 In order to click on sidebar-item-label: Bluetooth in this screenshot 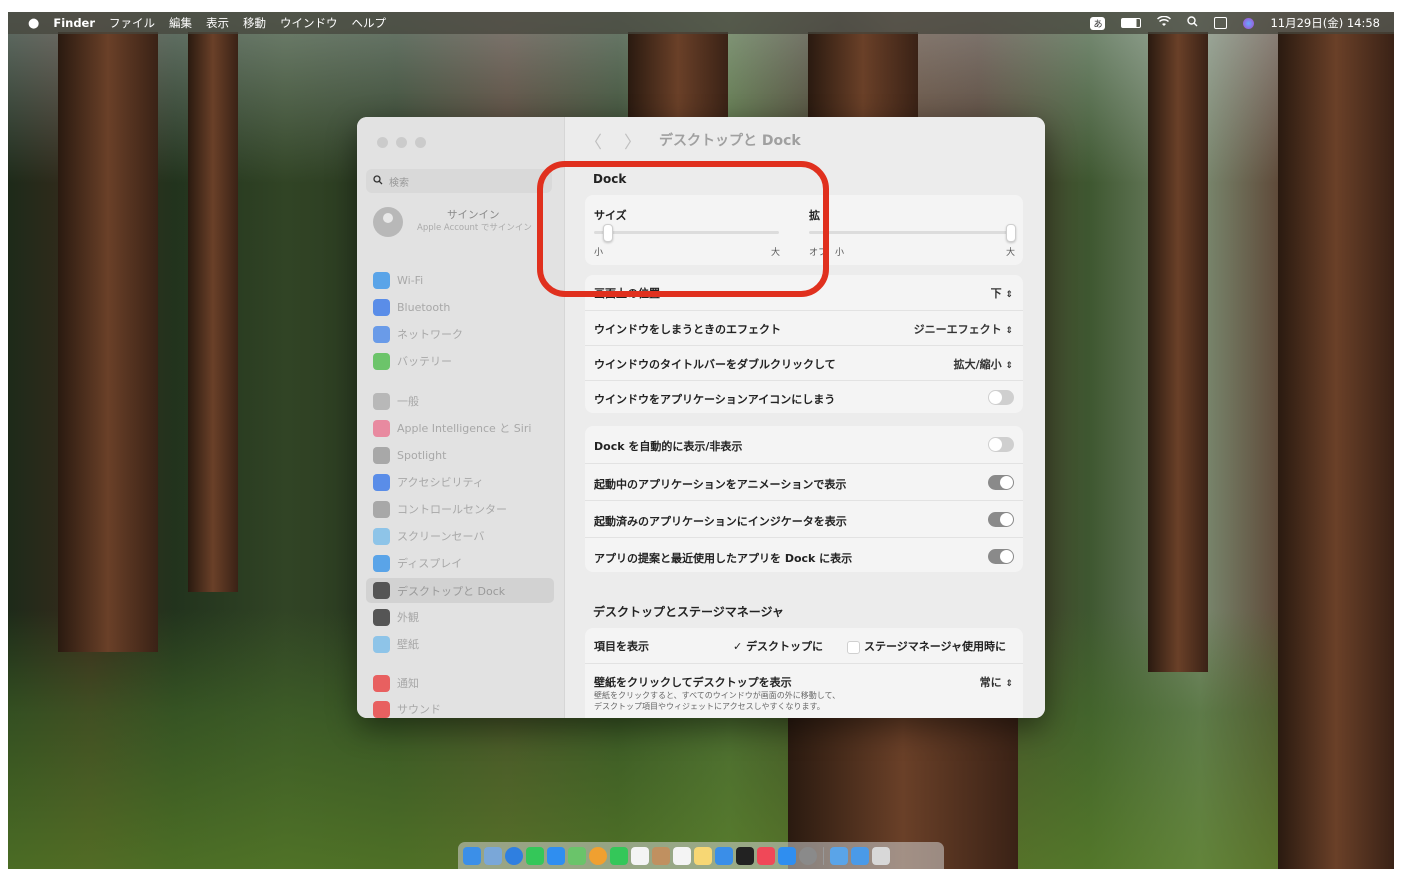, I will do `click(424, 307)`.